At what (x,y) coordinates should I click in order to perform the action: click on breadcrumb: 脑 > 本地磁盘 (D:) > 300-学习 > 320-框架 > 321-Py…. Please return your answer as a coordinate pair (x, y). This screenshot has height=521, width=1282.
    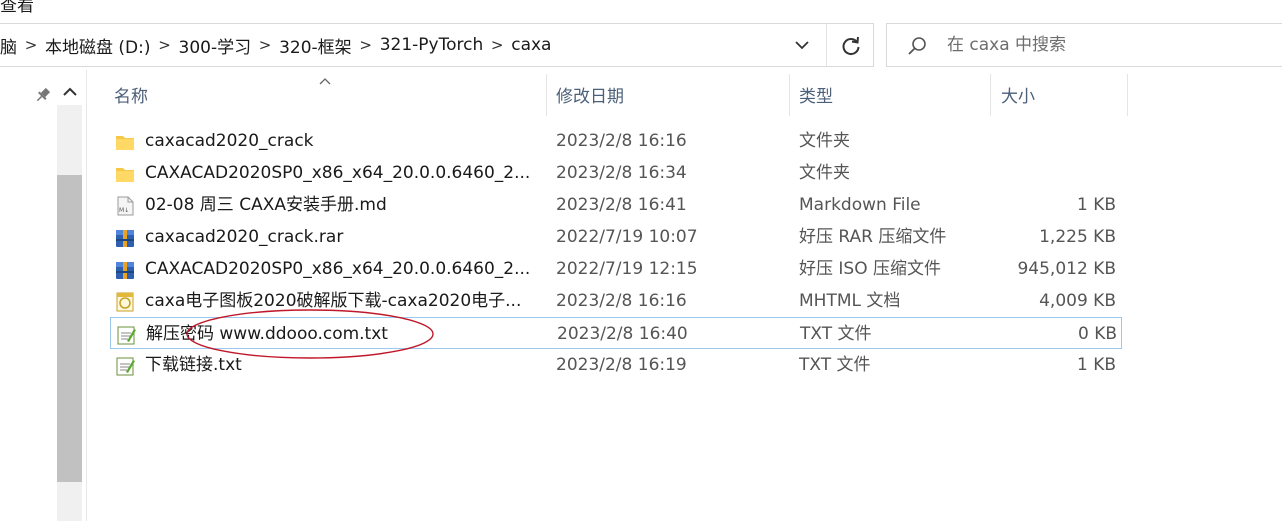
    Looking at the image, I should click on (275, 45).